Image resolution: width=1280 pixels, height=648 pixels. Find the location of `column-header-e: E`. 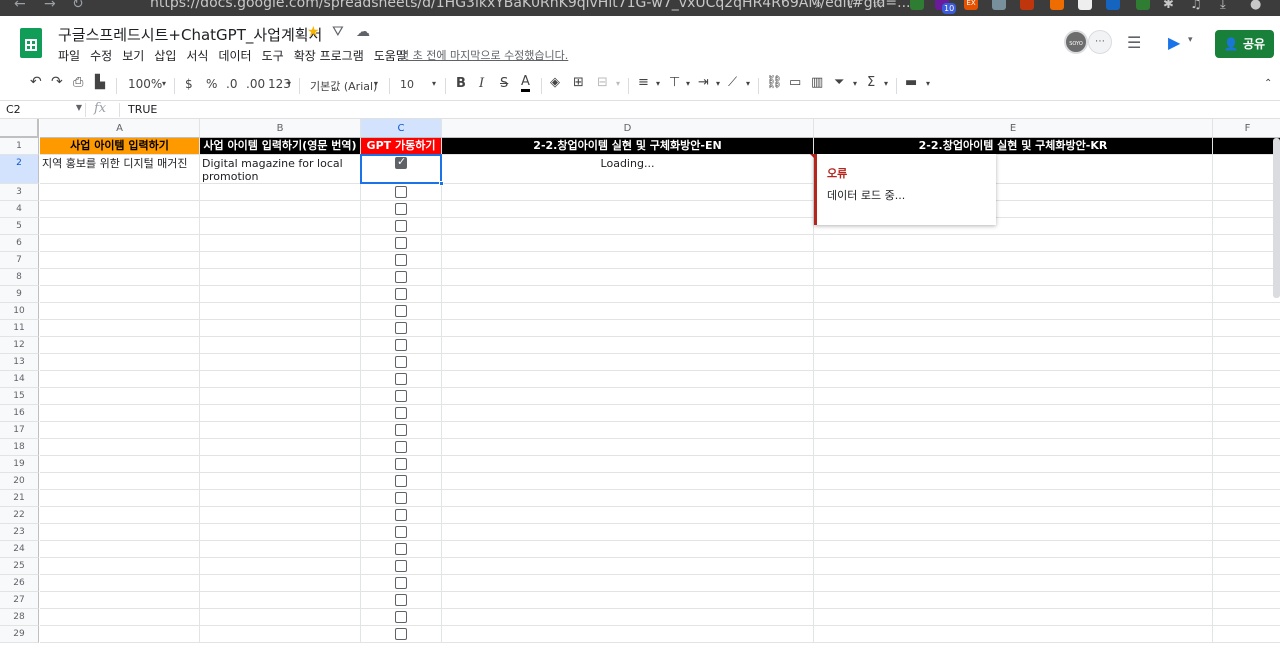

column-header-e: E is located at coordinates (1013, 128).